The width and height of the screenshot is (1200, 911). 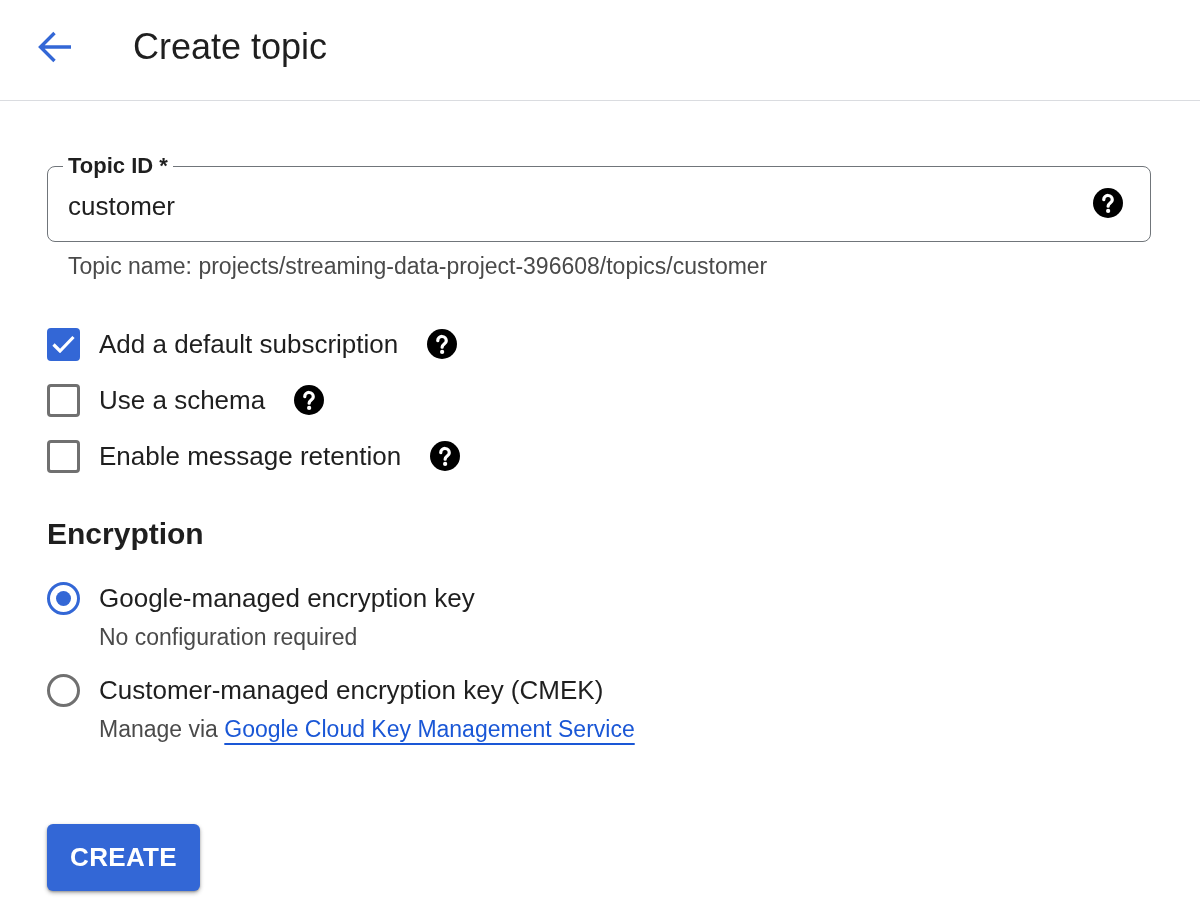 What do you see at coordinates (351, 690) in the screenshot?
I see `radio-label: Customer-managed encryption key (CMEK)` at bounding box center [351, 690].